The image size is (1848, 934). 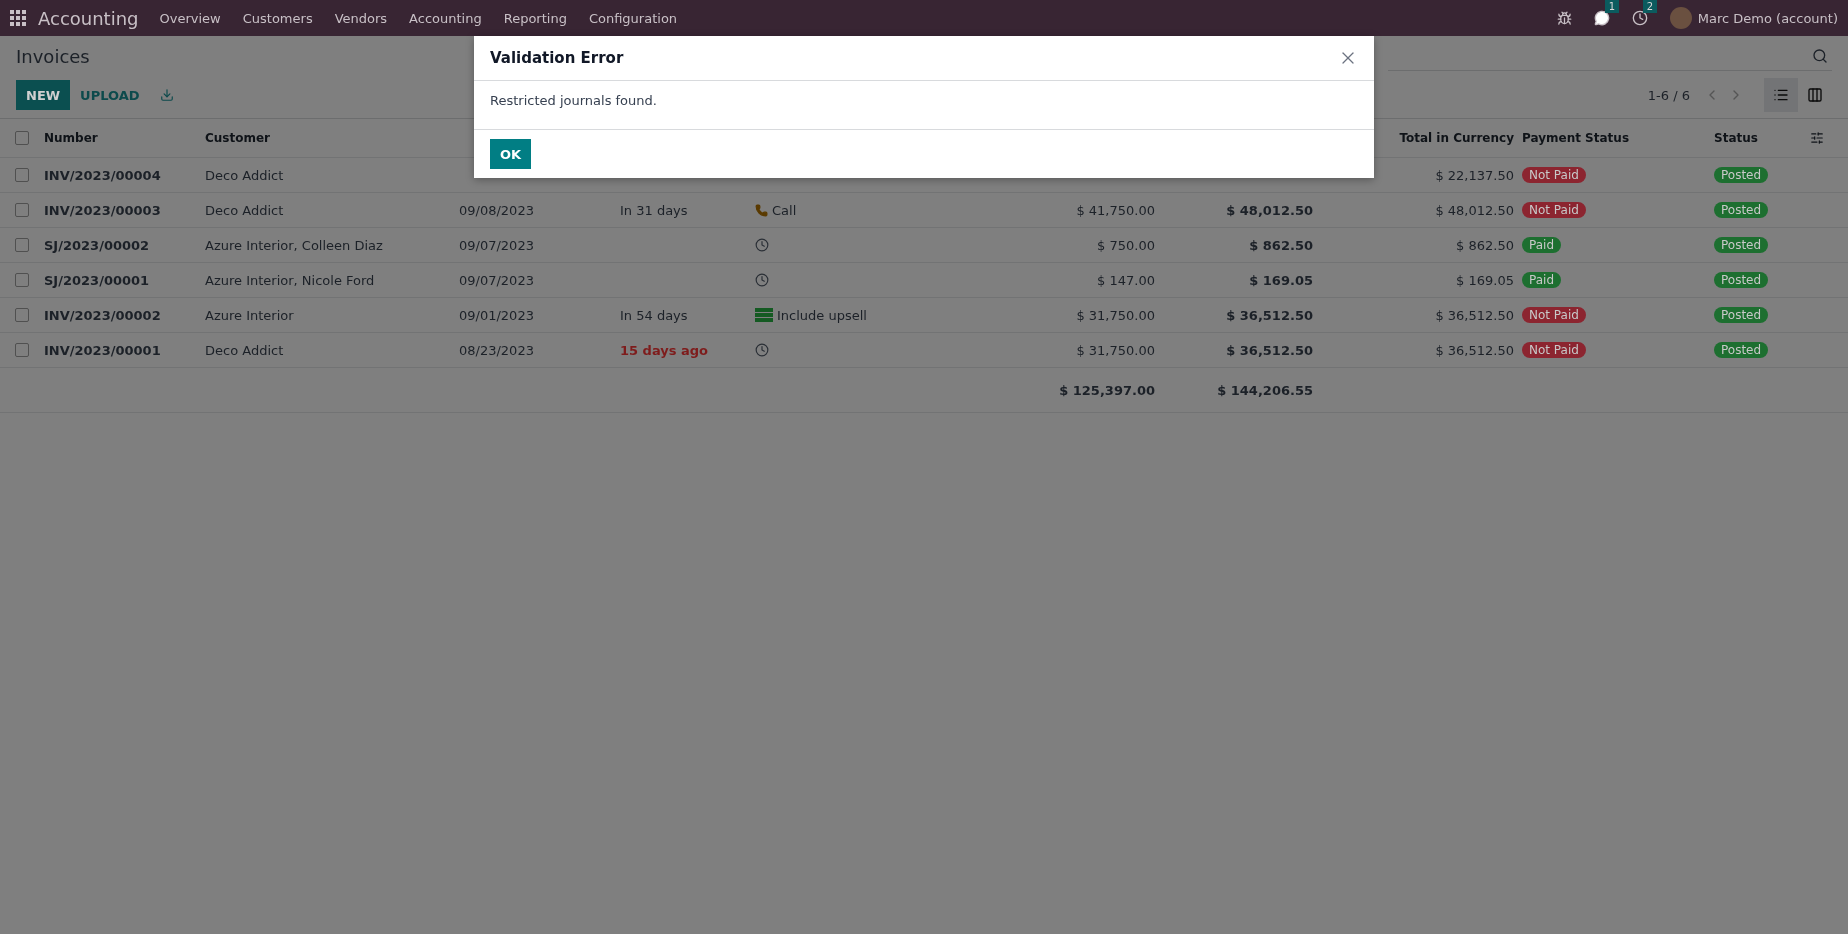 What do you see at coordinates (535, 18) in the screenshot?
I see `menu-item: Reporting` at bounding box center [535, 18].